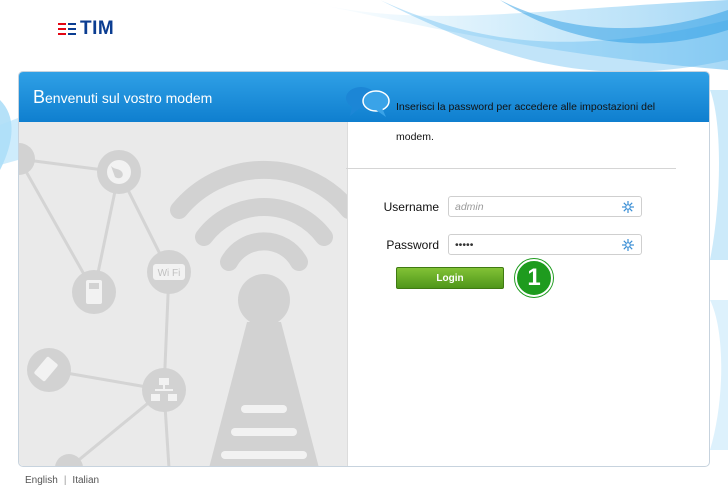 The width and height of the screenshot is (728, 494). I want to click on page-title: Benvenuti sul vostro modem, so click(123, 96).